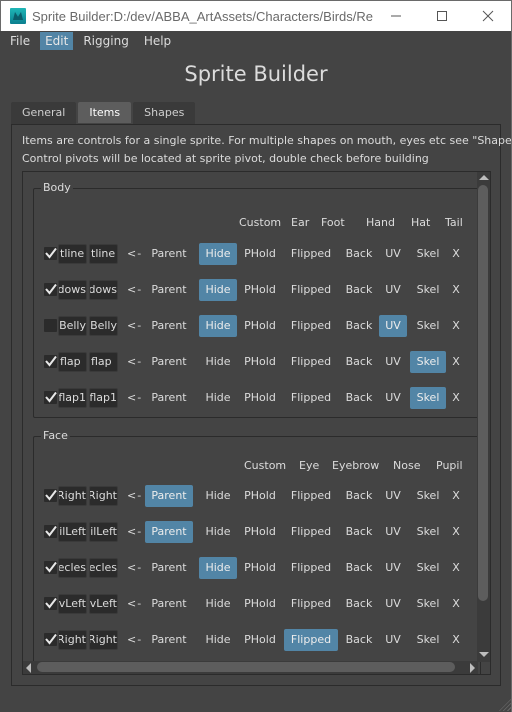 Image resolution: width=512 pixels, height=712 pixels. Describe the element at coordinates (103, 362) in the screenshot. I see `control-name-field: flap` at that location.